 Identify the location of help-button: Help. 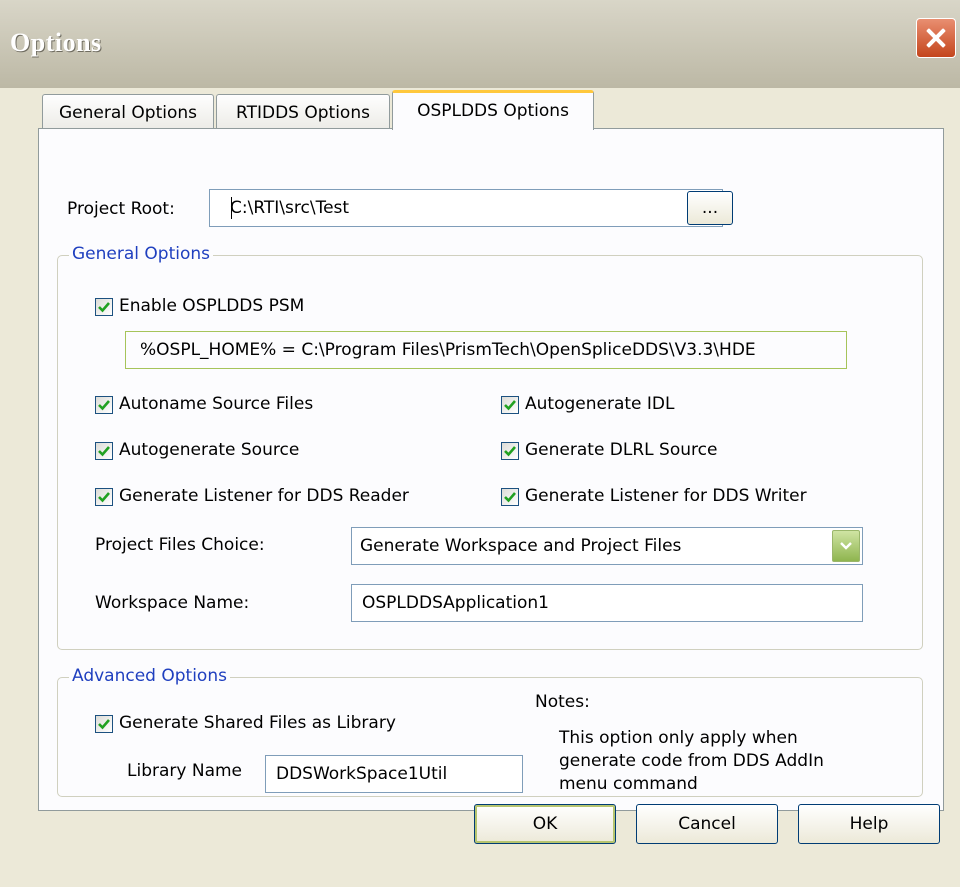
(869, 824).